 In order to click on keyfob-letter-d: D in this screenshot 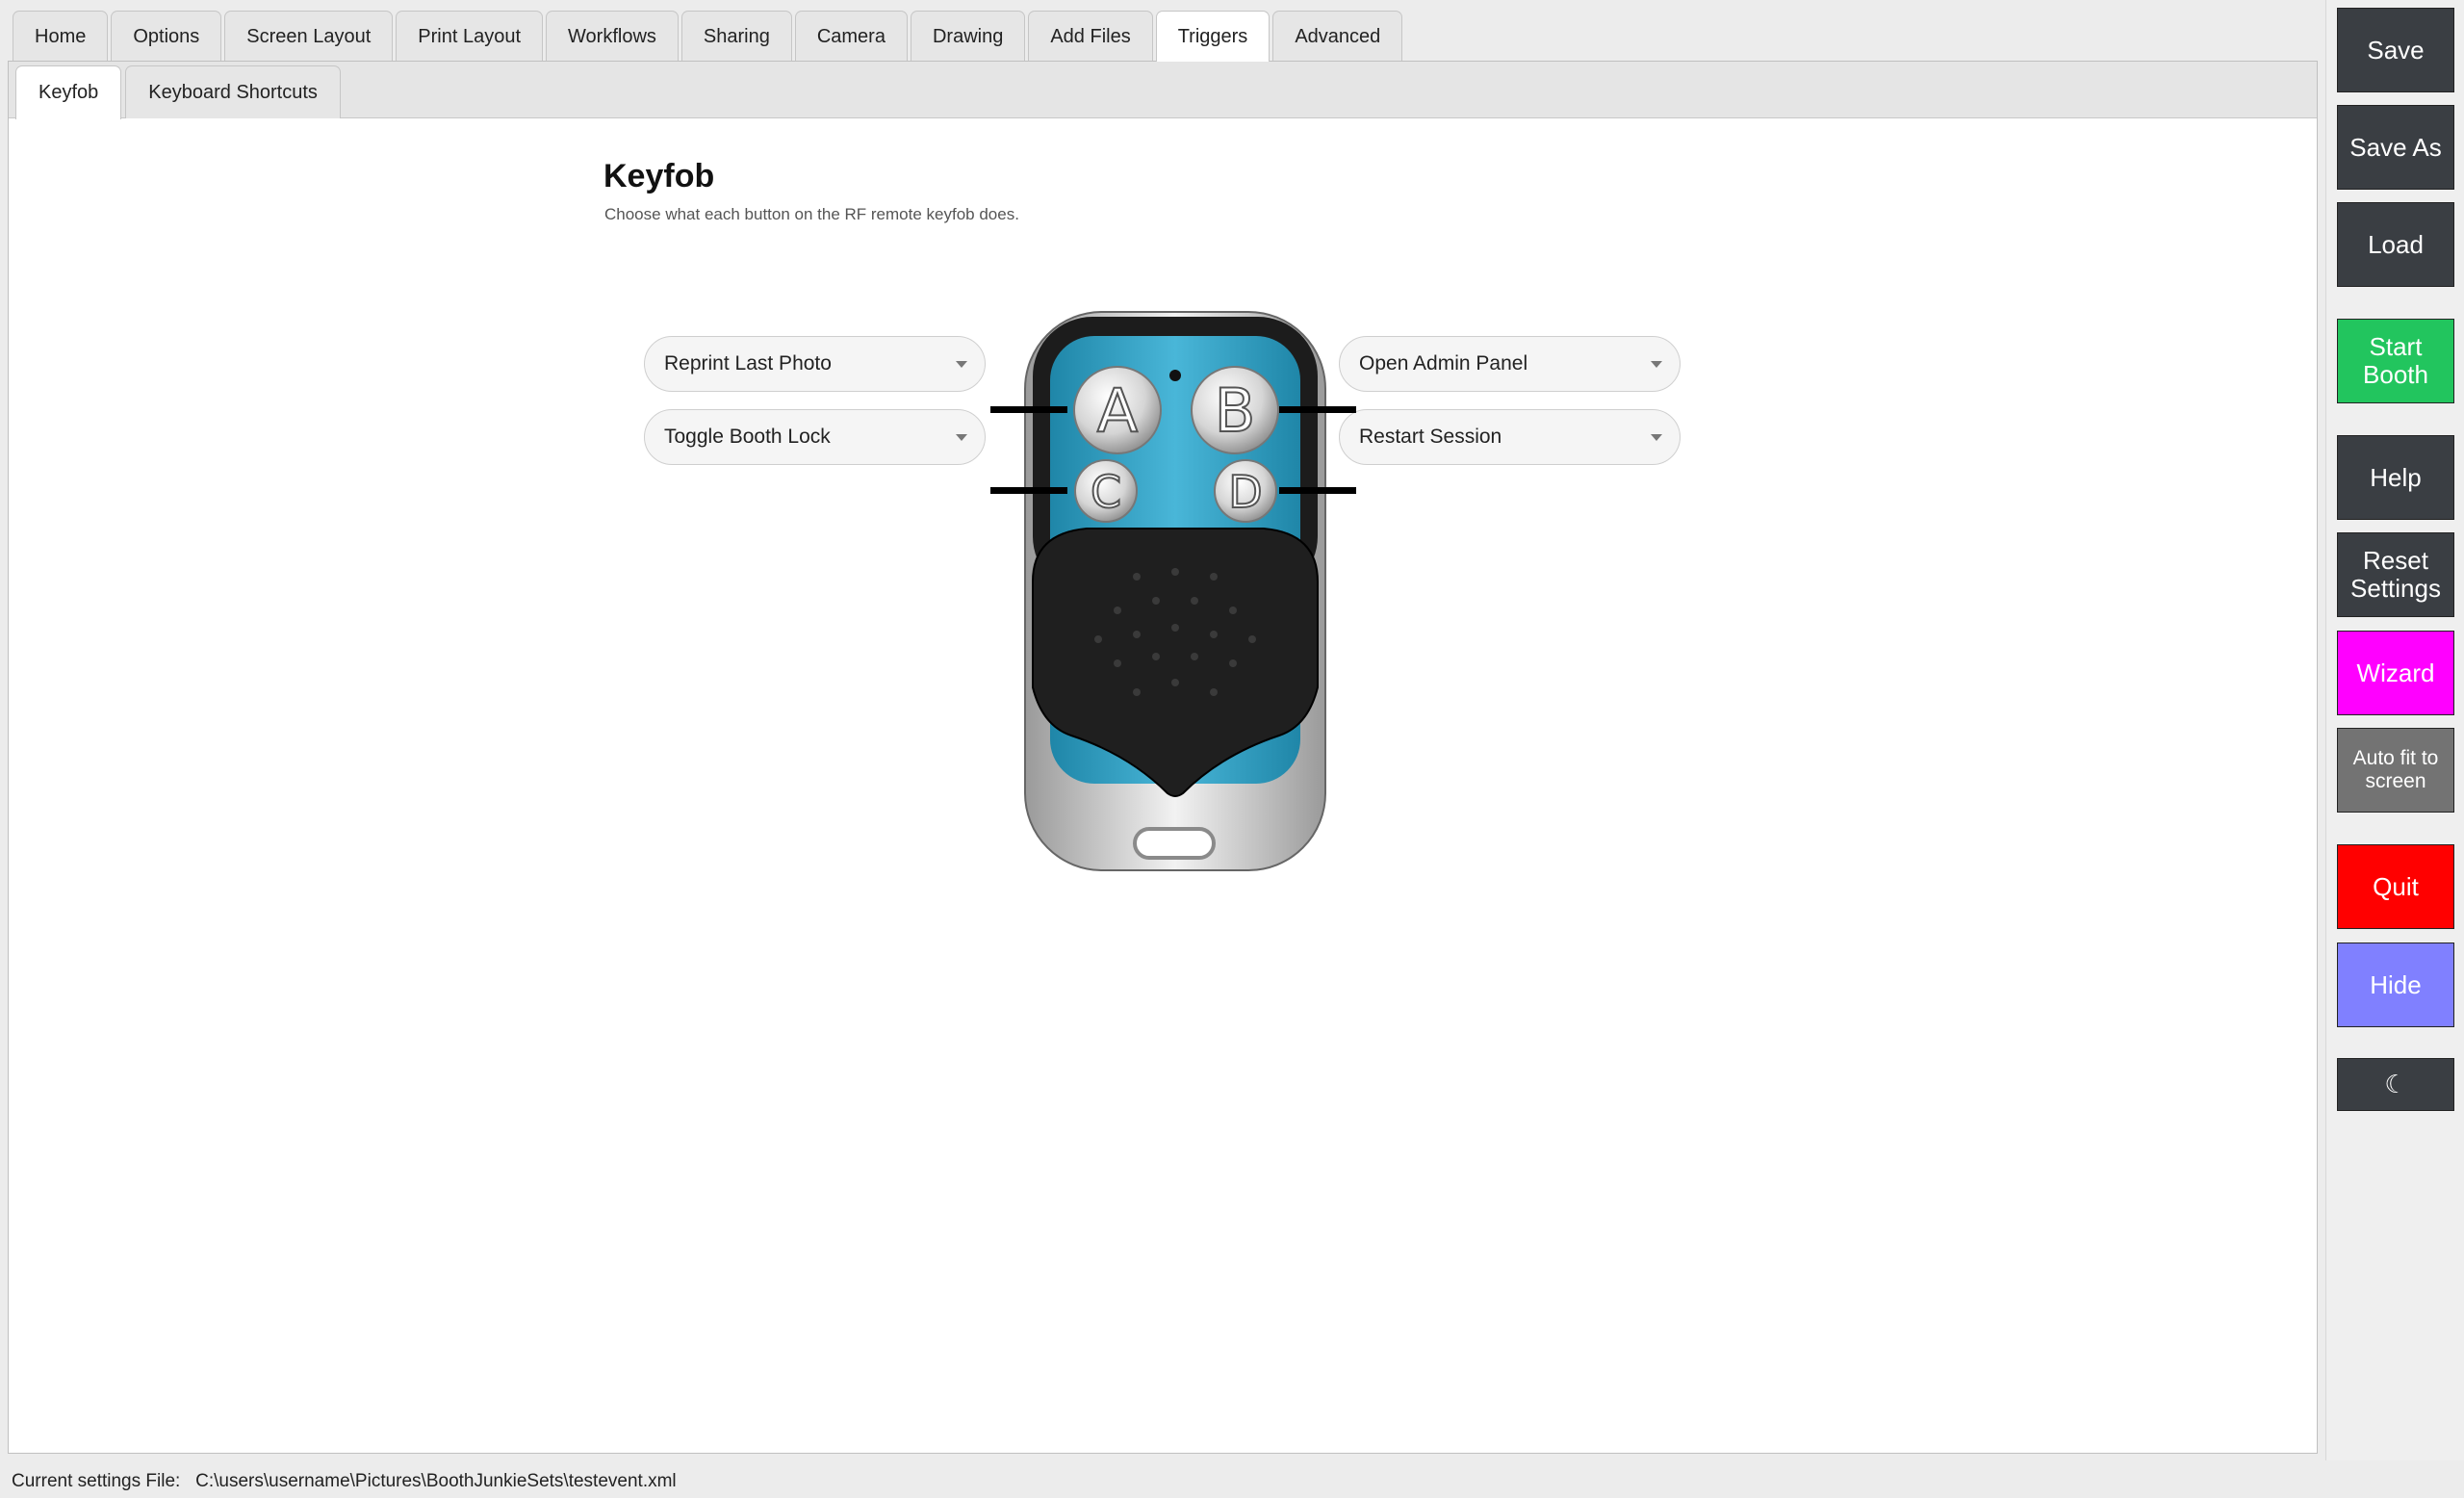, I will do `click(1245, 492)`.